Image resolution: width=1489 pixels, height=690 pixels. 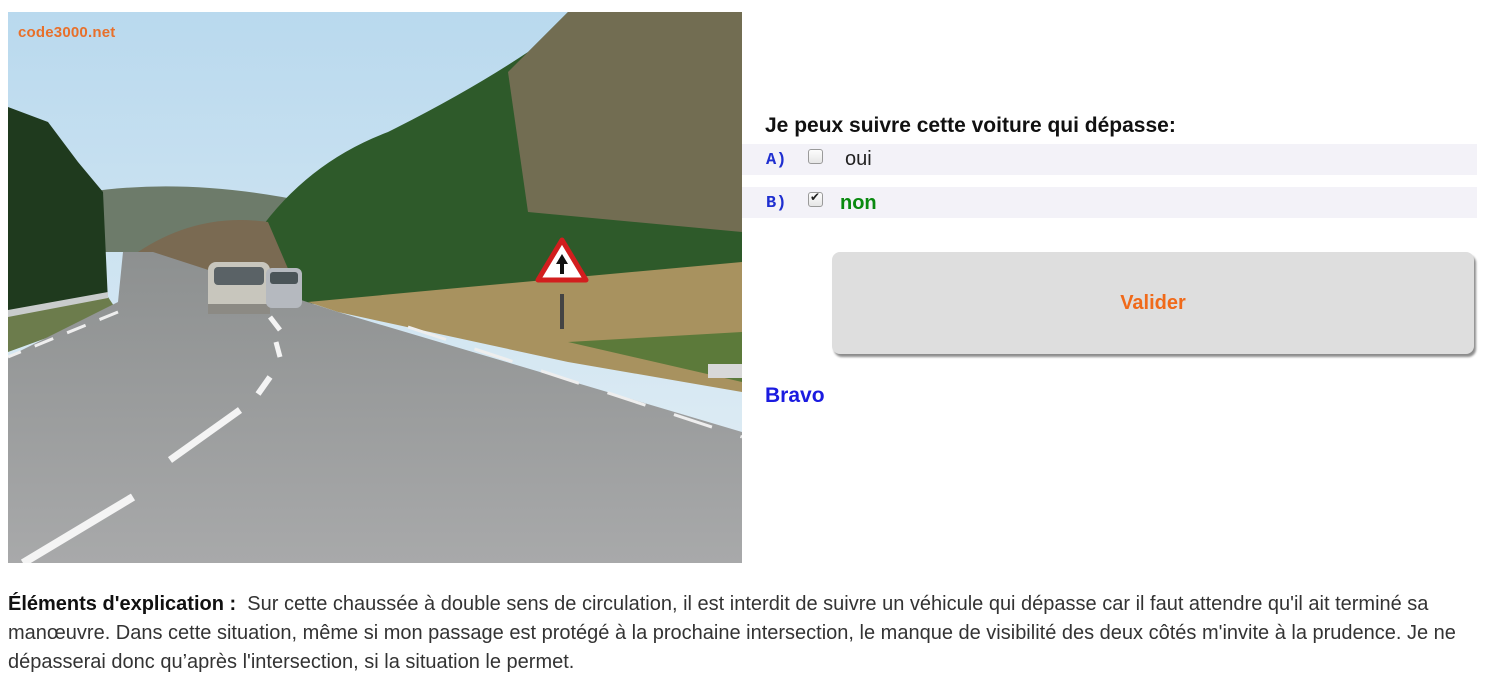 I want to click on answer-option-a: A) oui, so click(x=1109, y=159).